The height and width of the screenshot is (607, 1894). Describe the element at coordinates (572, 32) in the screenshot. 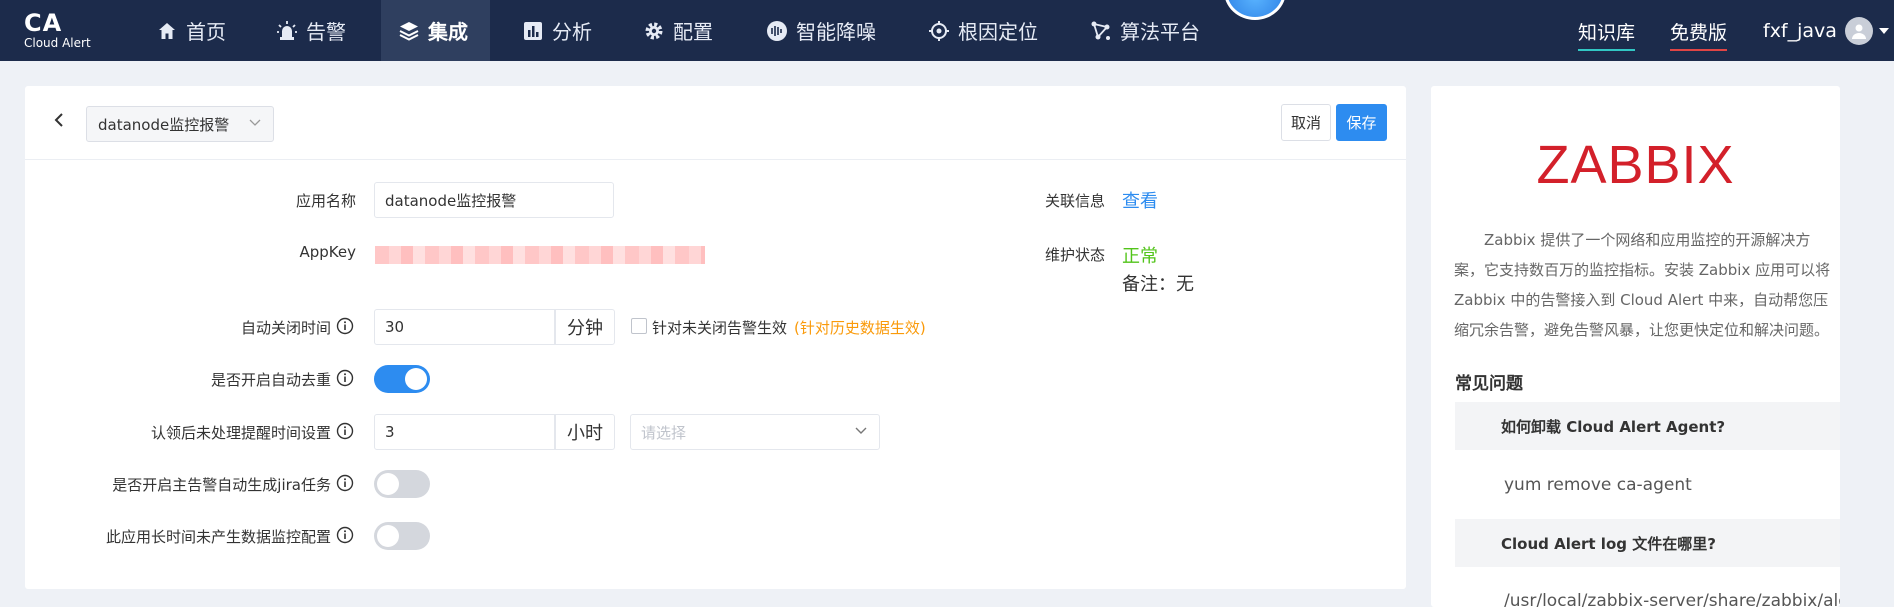

I see `nav-label: 分析` at that location.